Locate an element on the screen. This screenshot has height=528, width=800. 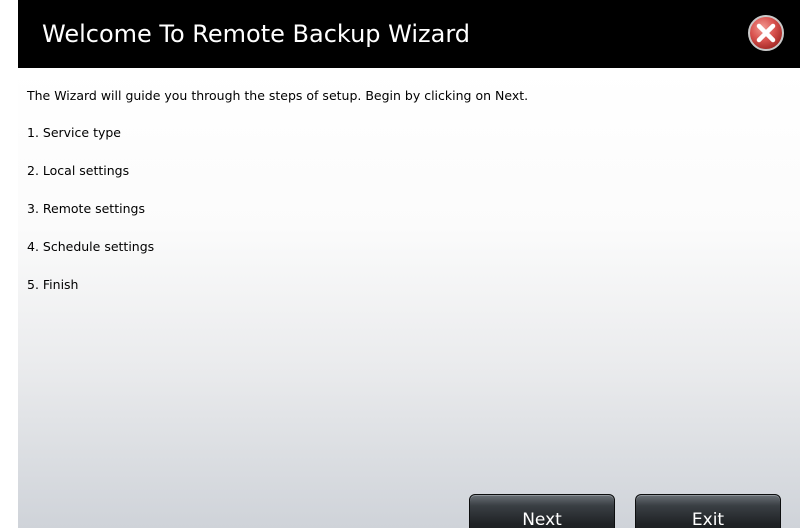
step-local-settings: 2. Local settings is located at coordinates (78, 170).